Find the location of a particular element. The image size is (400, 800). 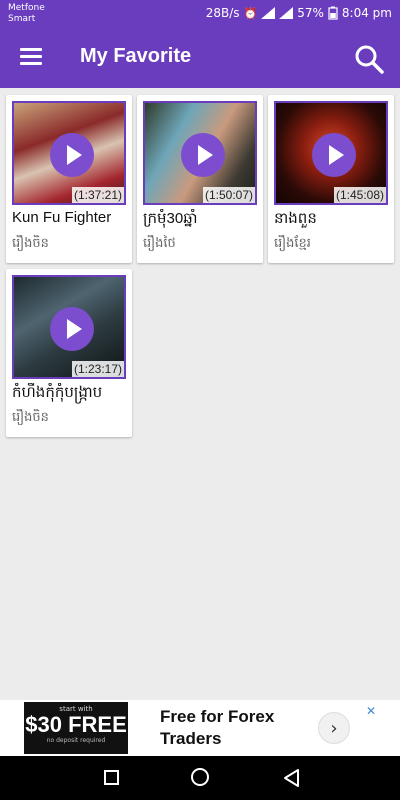

video-thumbnail: (1:23:17) is located at coordinates (69, 327).